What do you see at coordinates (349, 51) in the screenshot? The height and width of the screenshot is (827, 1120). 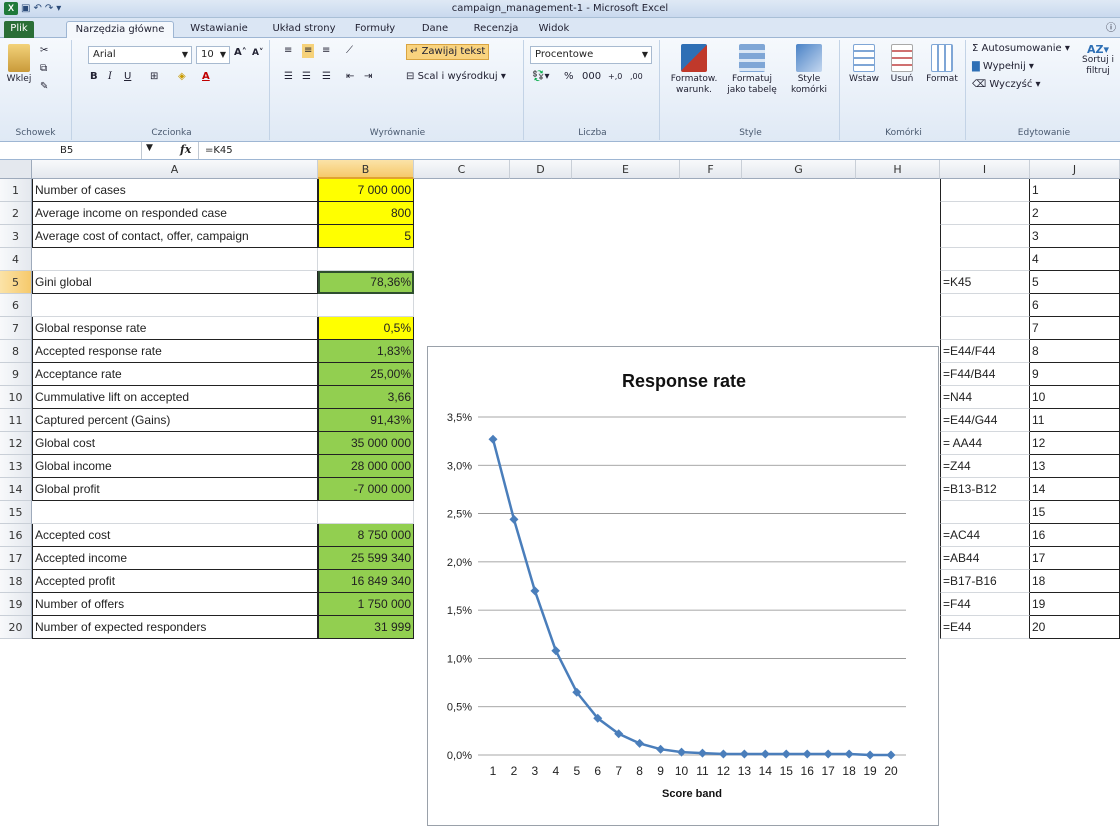 I see `orientation-icon: ⟋` at bounding box center [349, 51].